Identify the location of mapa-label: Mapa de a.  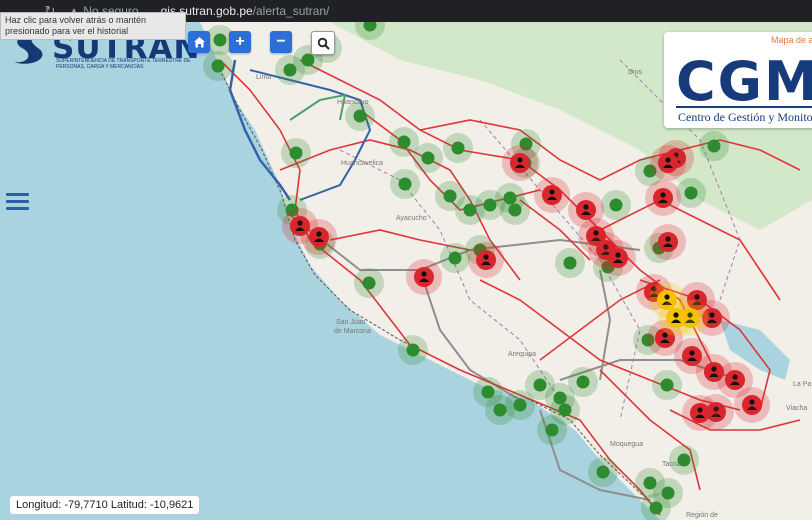
(791, 40).